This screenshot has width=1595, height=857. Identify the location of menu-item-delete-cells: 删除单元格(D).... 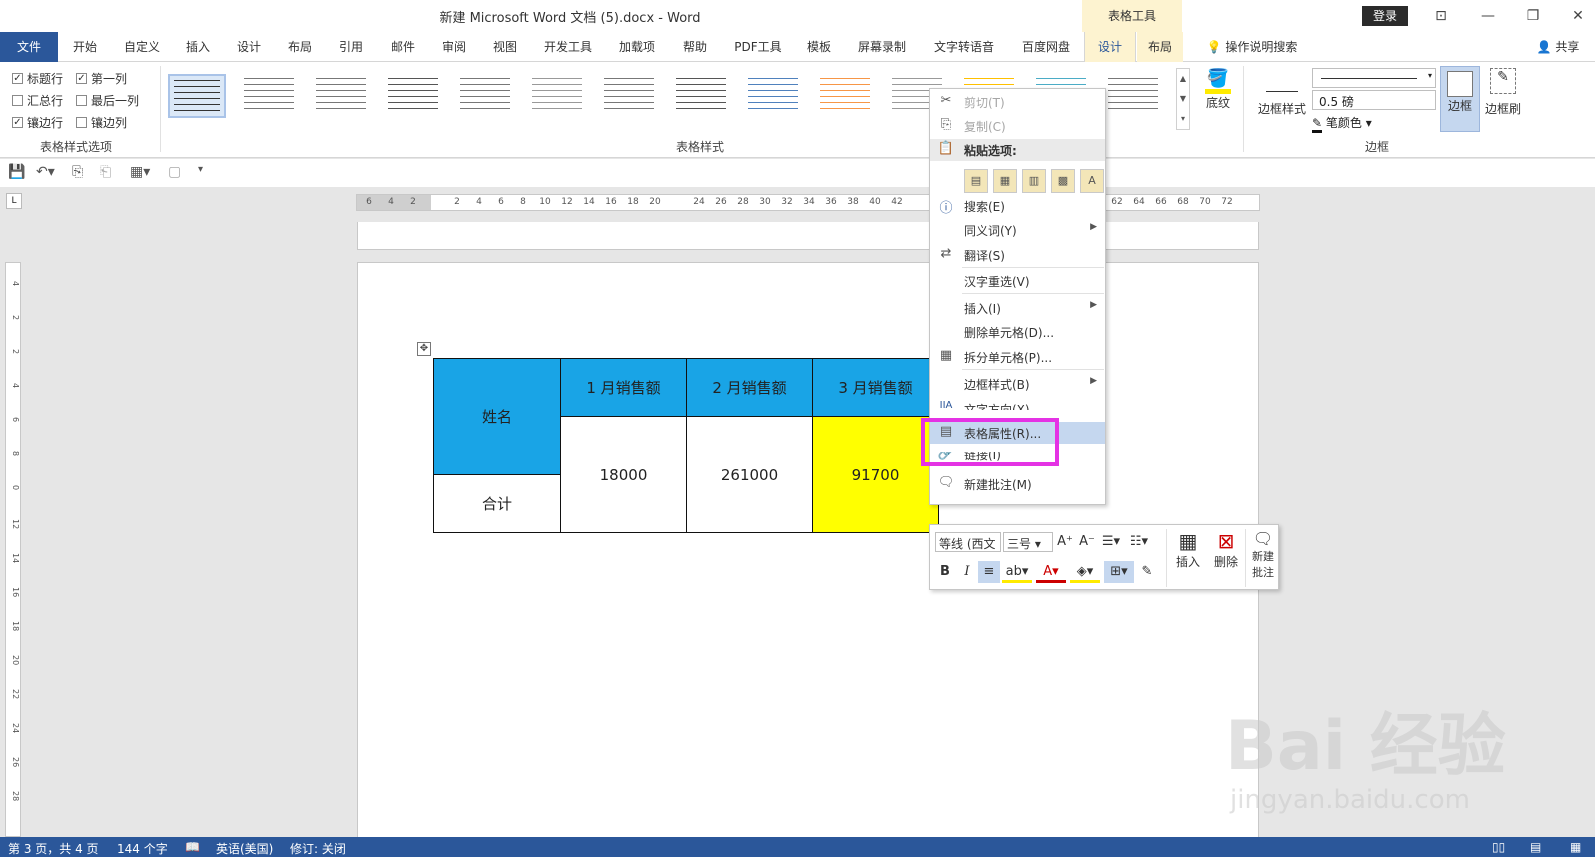
(1017, 332).